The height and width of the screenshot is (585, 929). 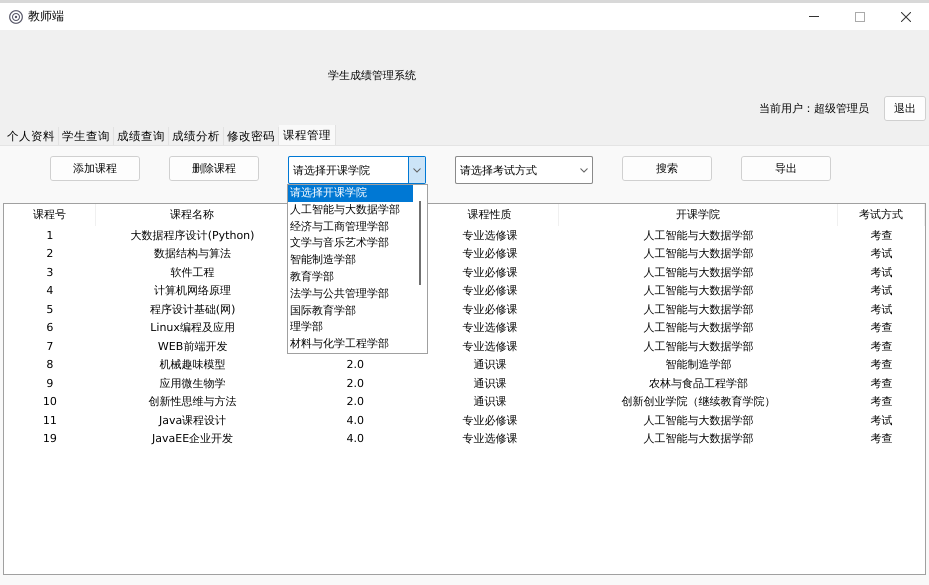 I want to click on table-cell: 19, so click(x=49, y=439).